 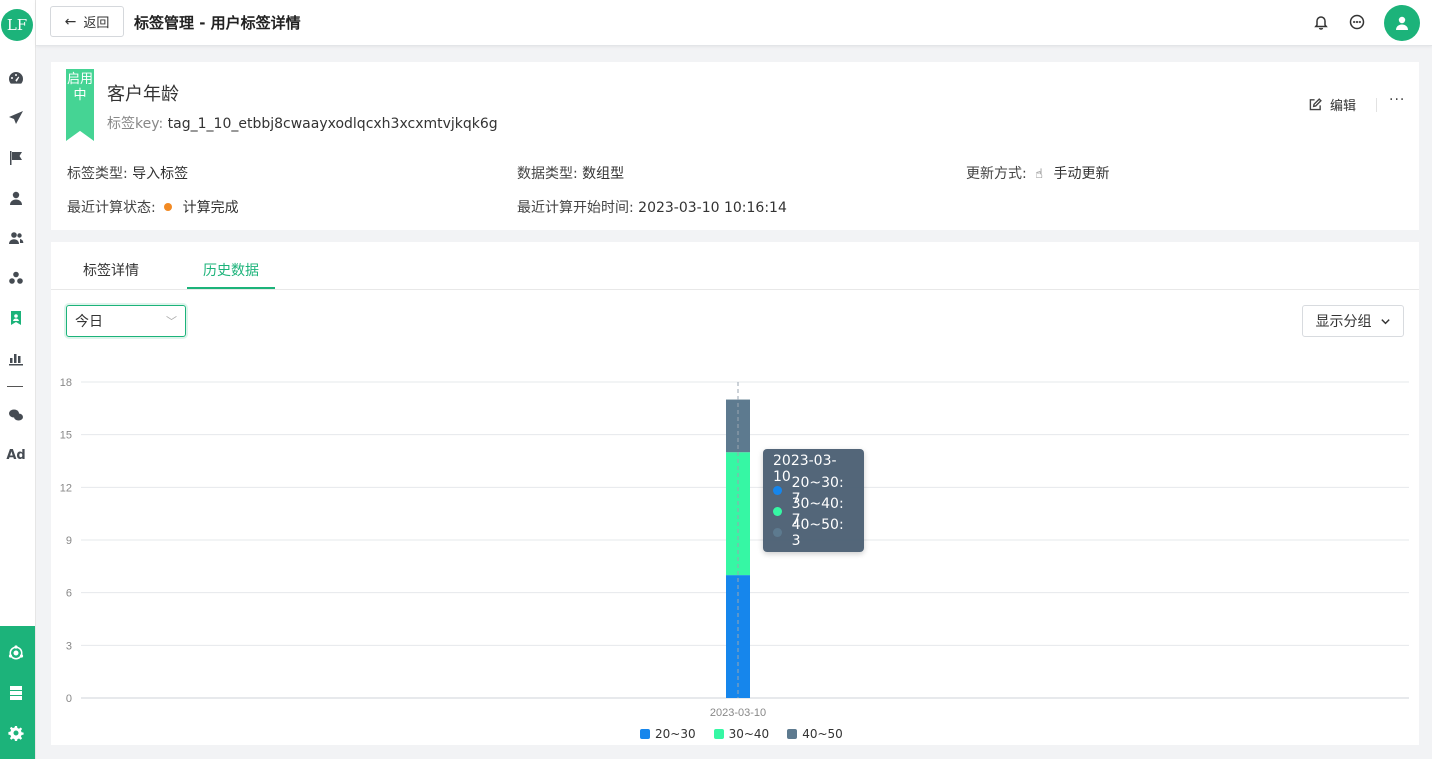 I want to click on tag-icon, so click(x=16, y=318).